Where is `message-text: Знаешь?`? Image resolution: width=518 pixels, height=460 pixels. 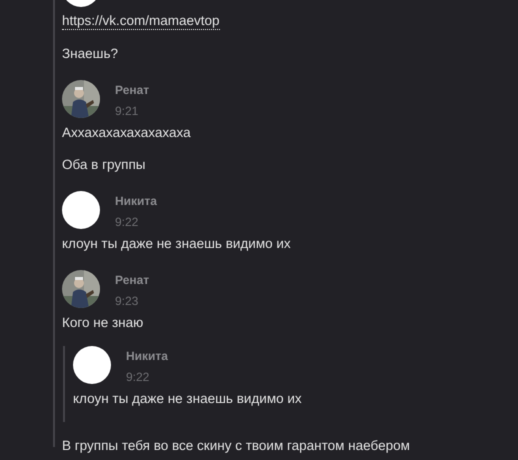 message-text: Знаешь? is located at coordinates (90, 53).